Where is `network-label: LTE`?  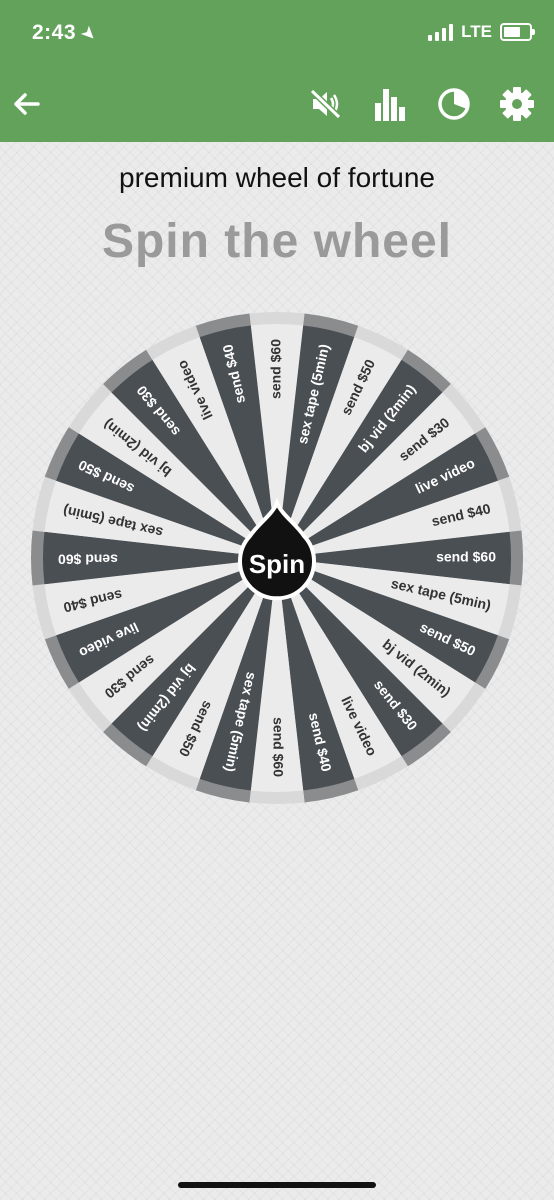
network-label: LTE is located at coordinates (476, 31).